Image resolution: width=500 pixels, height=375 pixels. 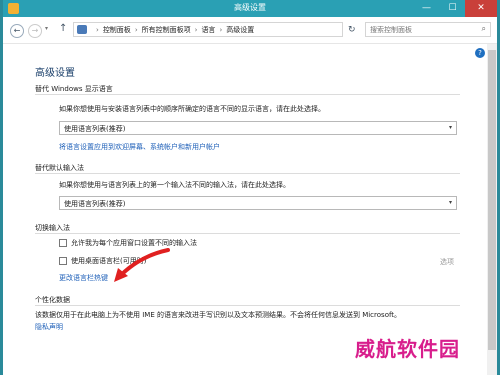 I want to click on refresh-icon: ↻, so click(x=352, y=30).